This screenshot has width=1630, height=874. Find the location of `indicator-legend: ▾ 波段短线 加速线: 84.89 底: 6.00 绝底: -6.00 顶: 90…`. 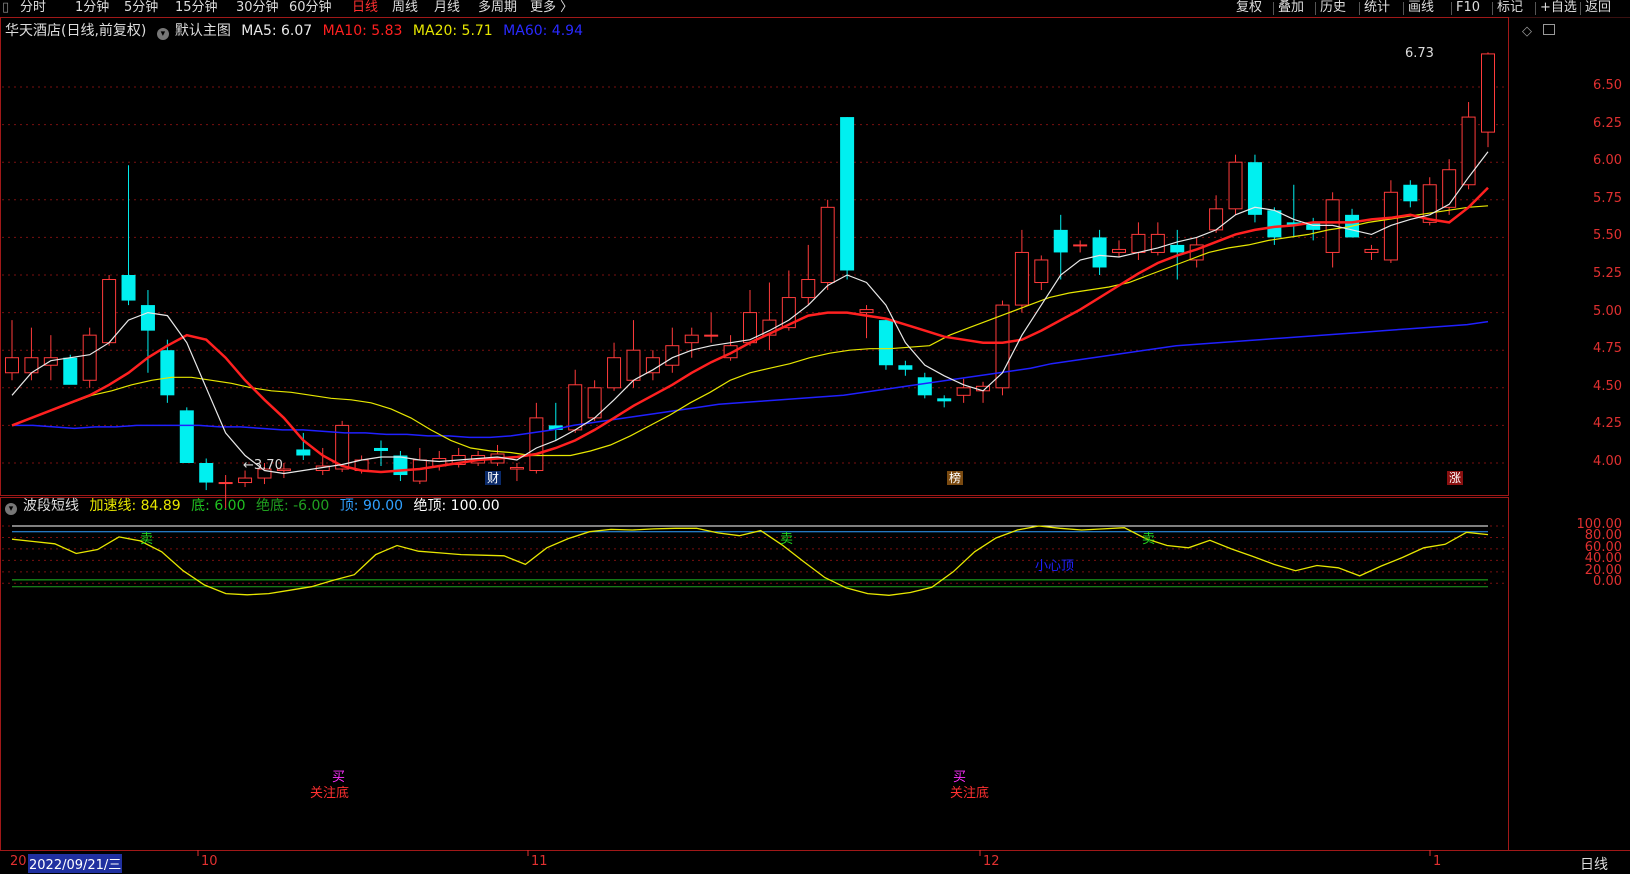

indicator-legend: ▾ 波段短线 加速线: 84.89 底: 6.00 绝底: -6.00 顶: 90… is located at coordinates (255, 506).